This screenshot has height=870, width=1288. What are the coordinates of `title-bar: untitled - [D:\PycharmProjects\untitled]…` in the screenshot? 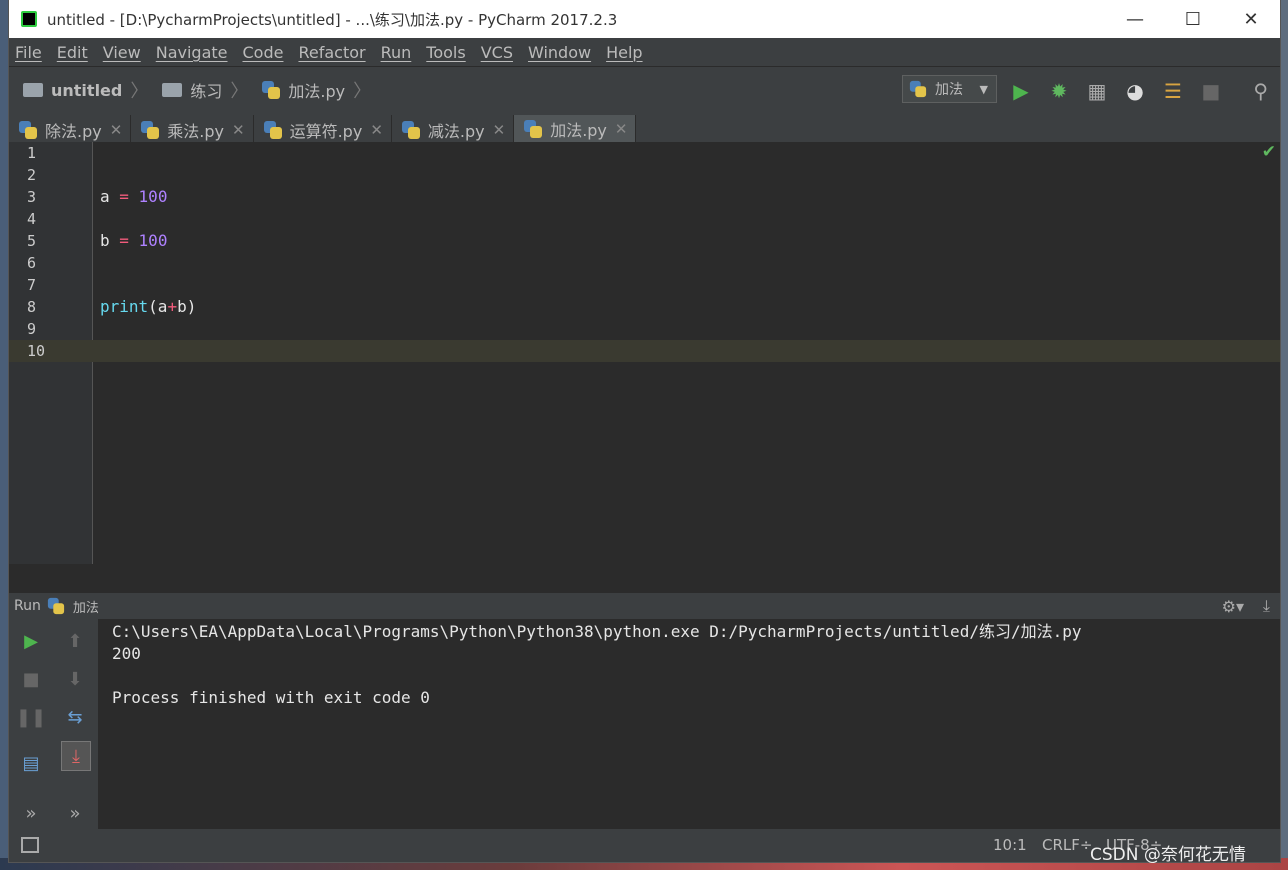 It's located at (644, 19).